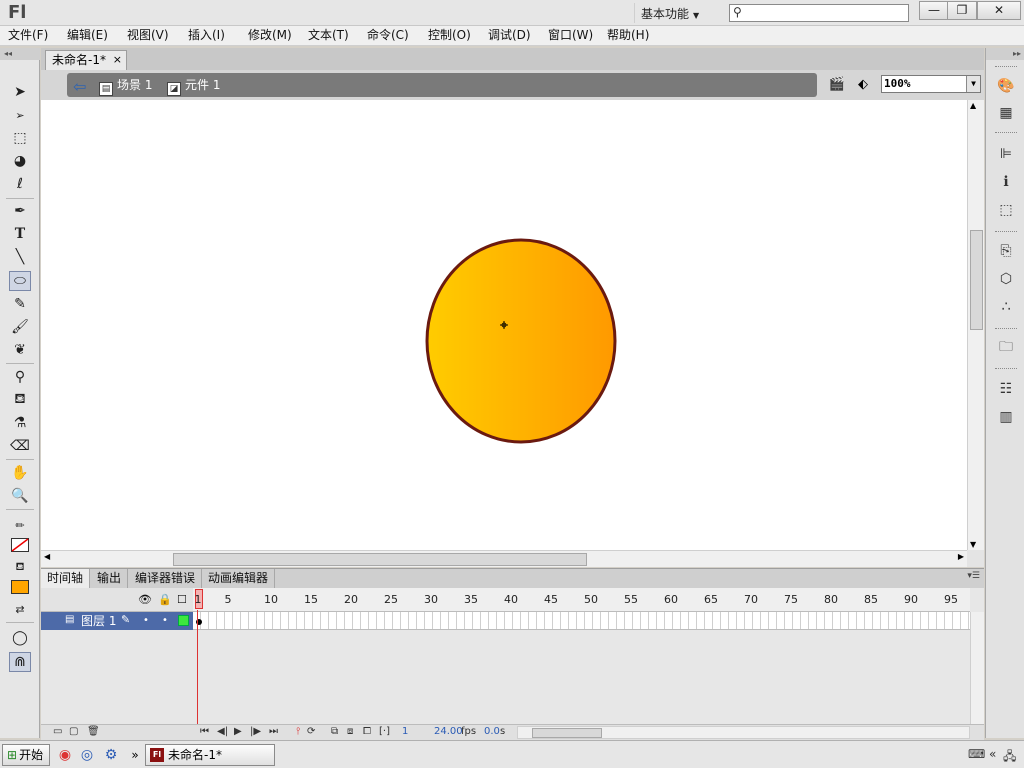 The height and width of the screenshot is (768, 1024). I want to click on 3d-rotation-icon: ◕, so click(20, 161).